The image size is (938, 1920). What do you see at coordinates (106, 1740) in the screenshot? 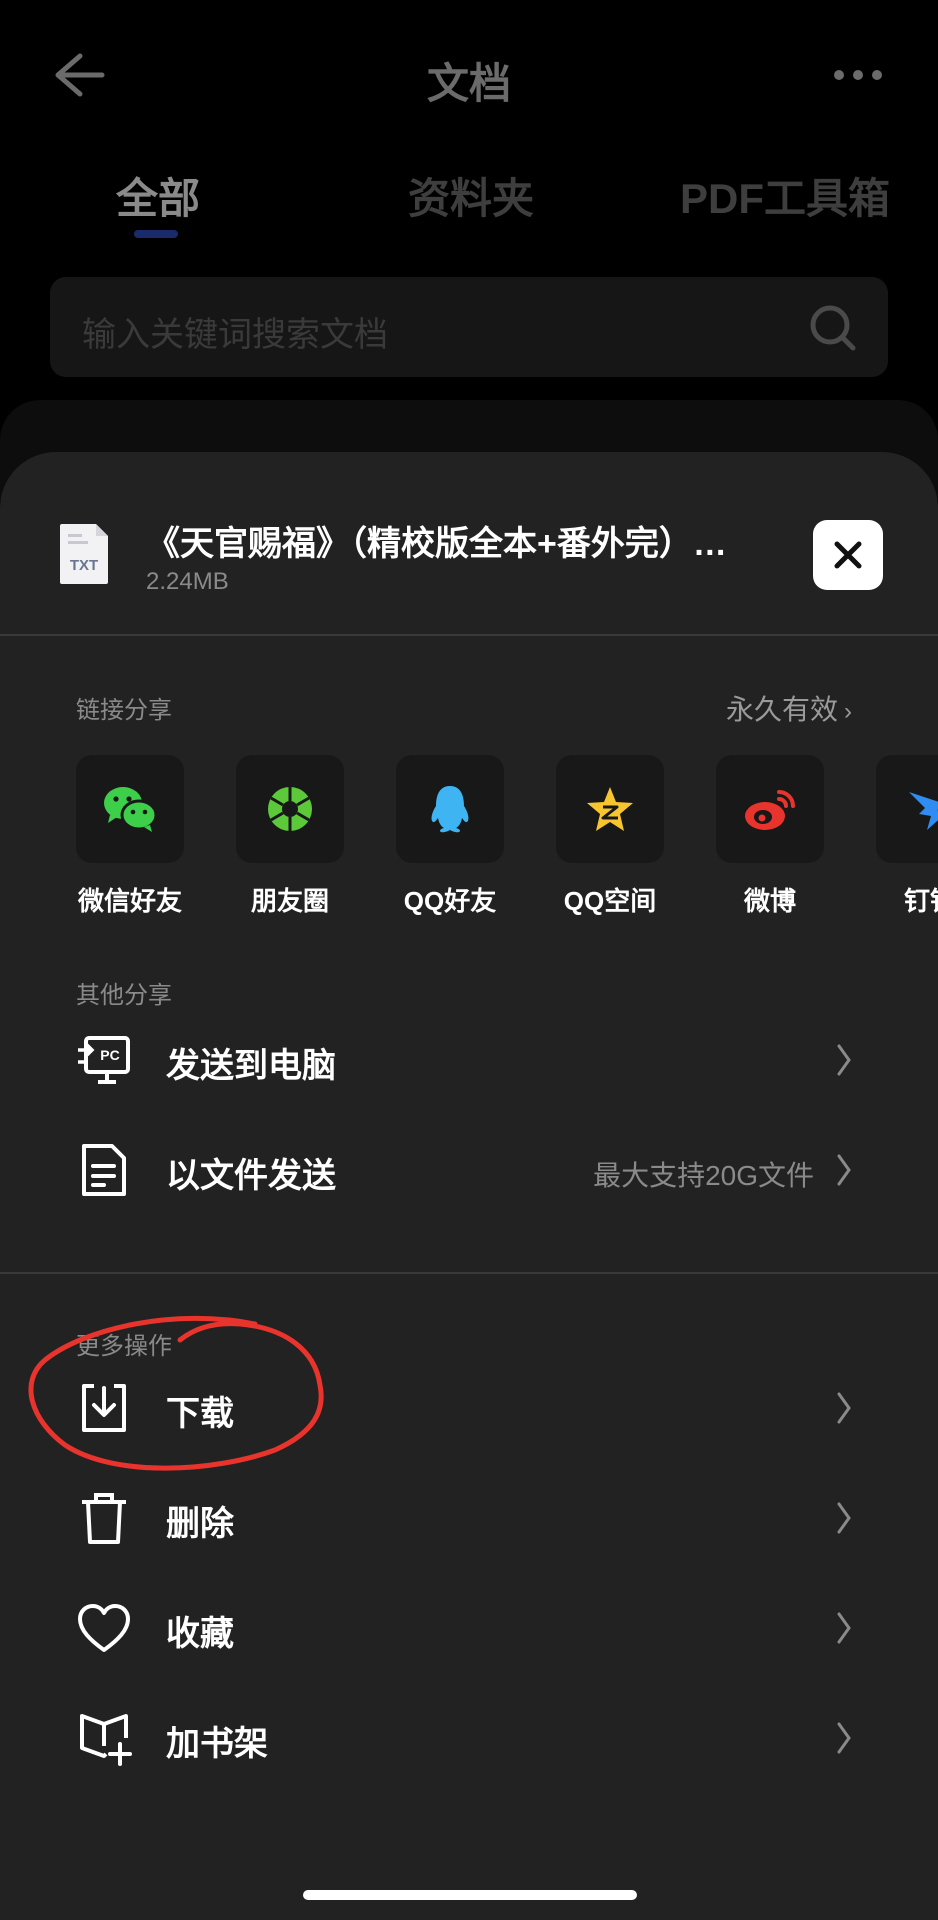
I see `bookshelf-add-icon` at bounding box center [106, 1740].